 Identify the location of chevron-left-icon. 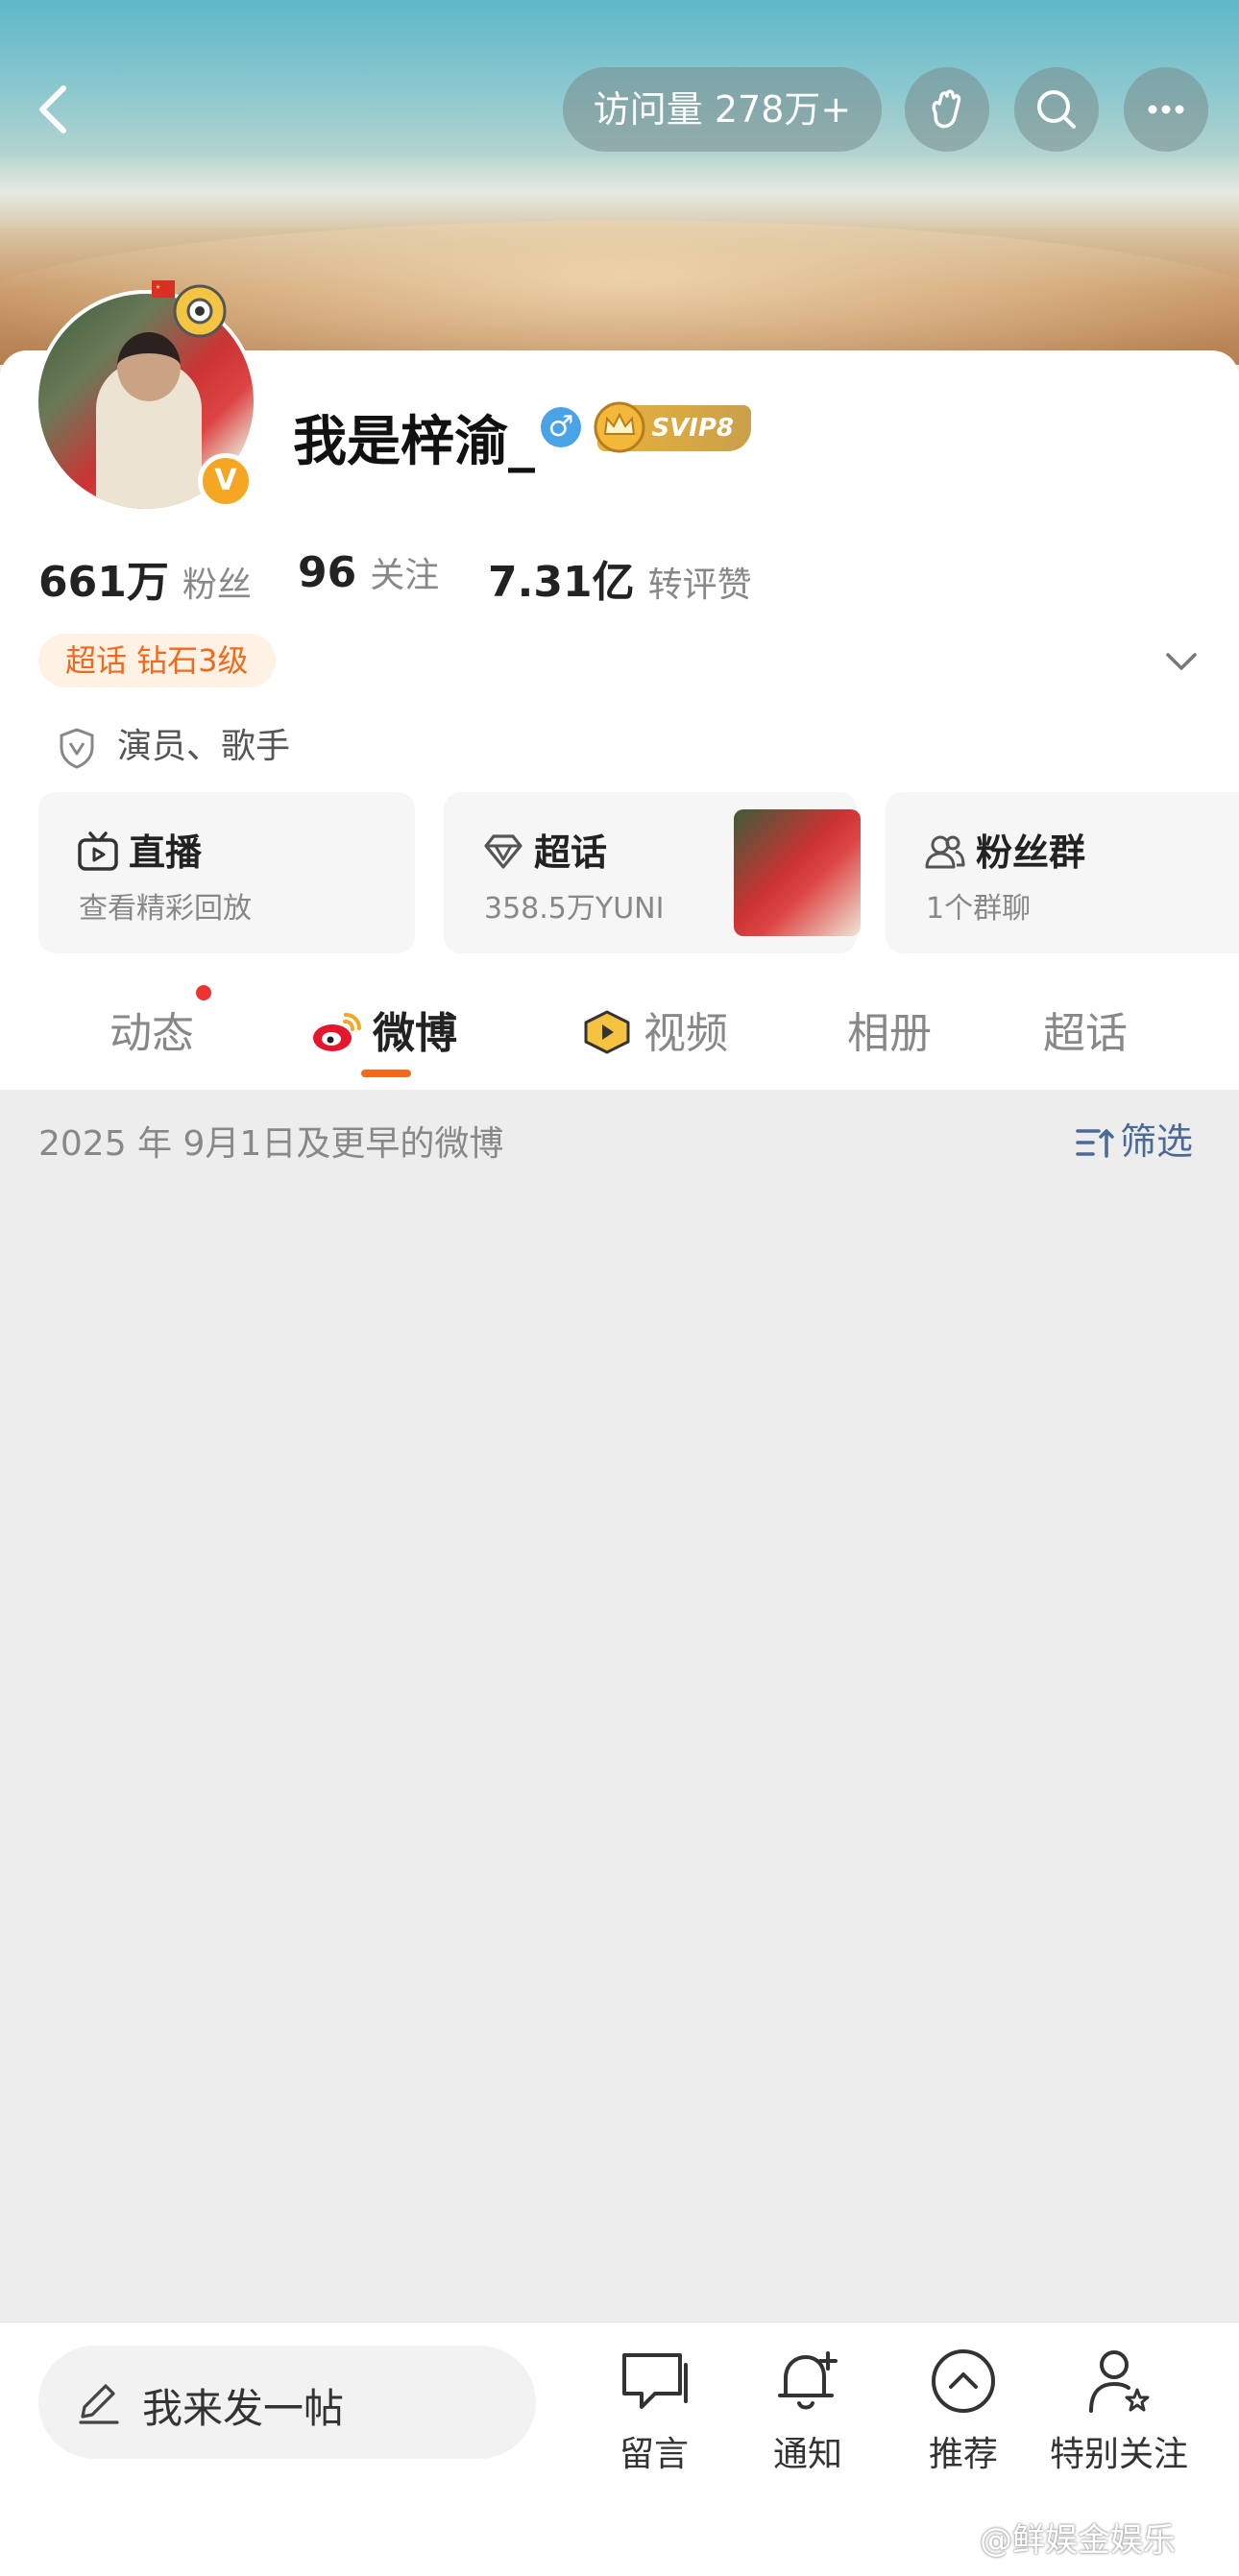
(52, 109).